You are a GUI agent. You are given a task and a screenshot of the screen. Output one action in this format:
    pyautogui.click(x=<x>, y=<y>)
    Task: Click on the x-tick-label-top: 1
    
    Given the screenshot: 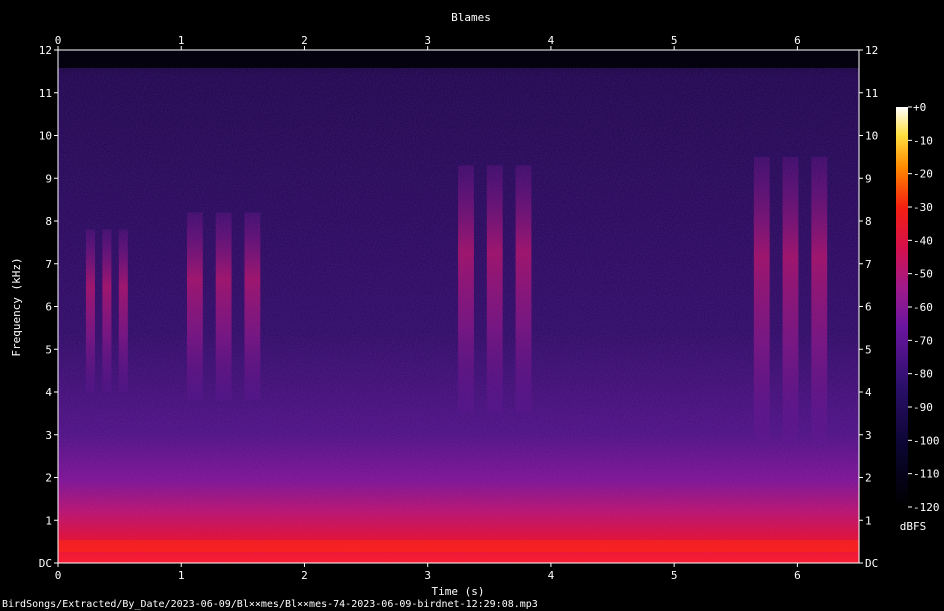 What is the action you would take?
    pyautogui.click(x=181, y=40)
    